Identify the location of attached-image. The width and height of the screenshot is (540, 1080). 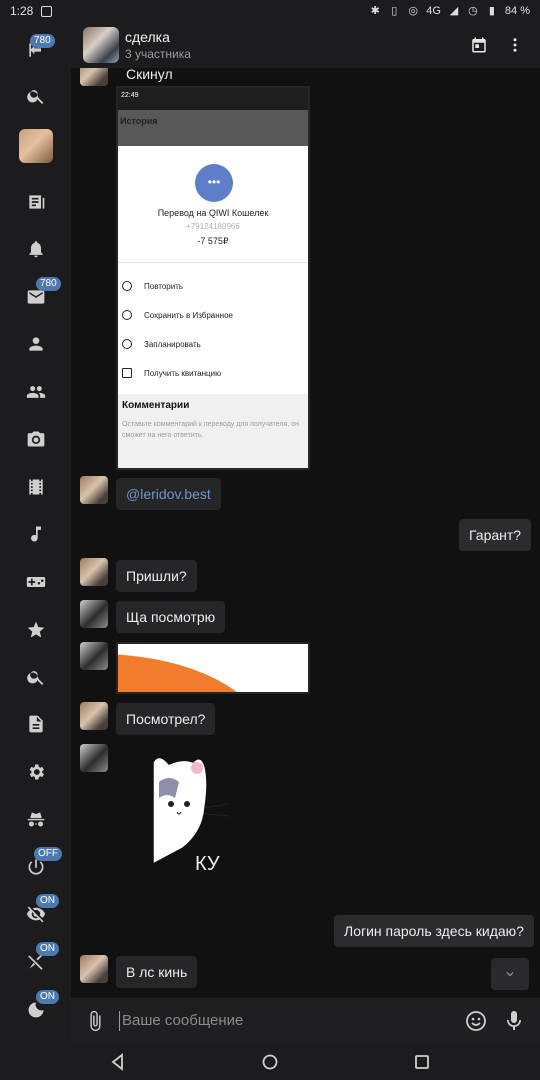
(213, 668).